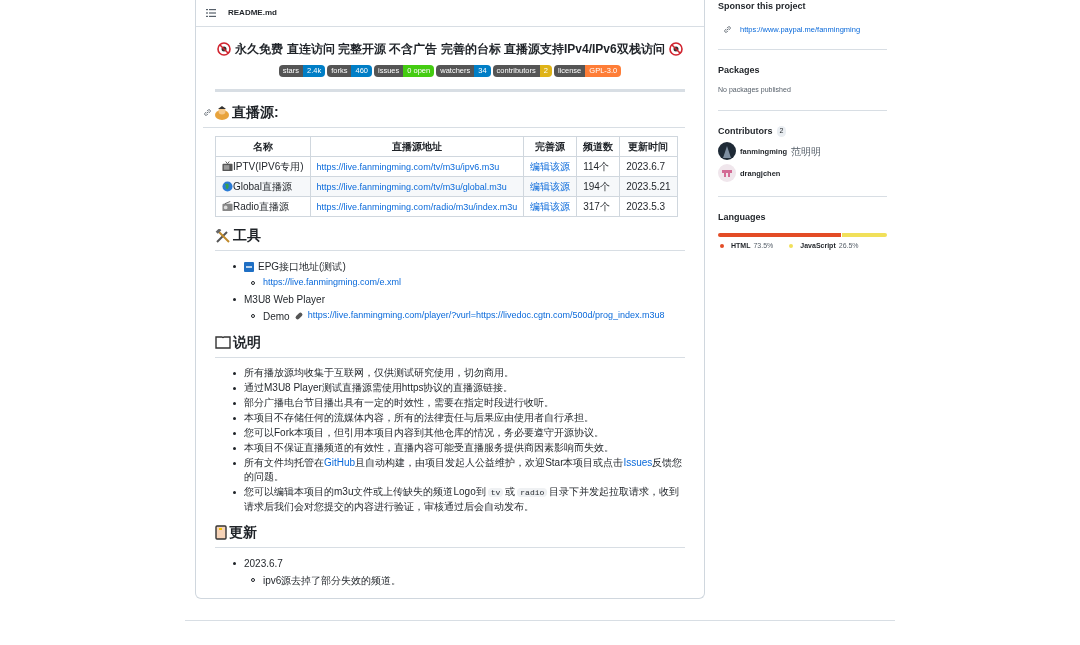 This screenshot has width=1080, height=645. I want to click on television-icon, so click(227, 166).